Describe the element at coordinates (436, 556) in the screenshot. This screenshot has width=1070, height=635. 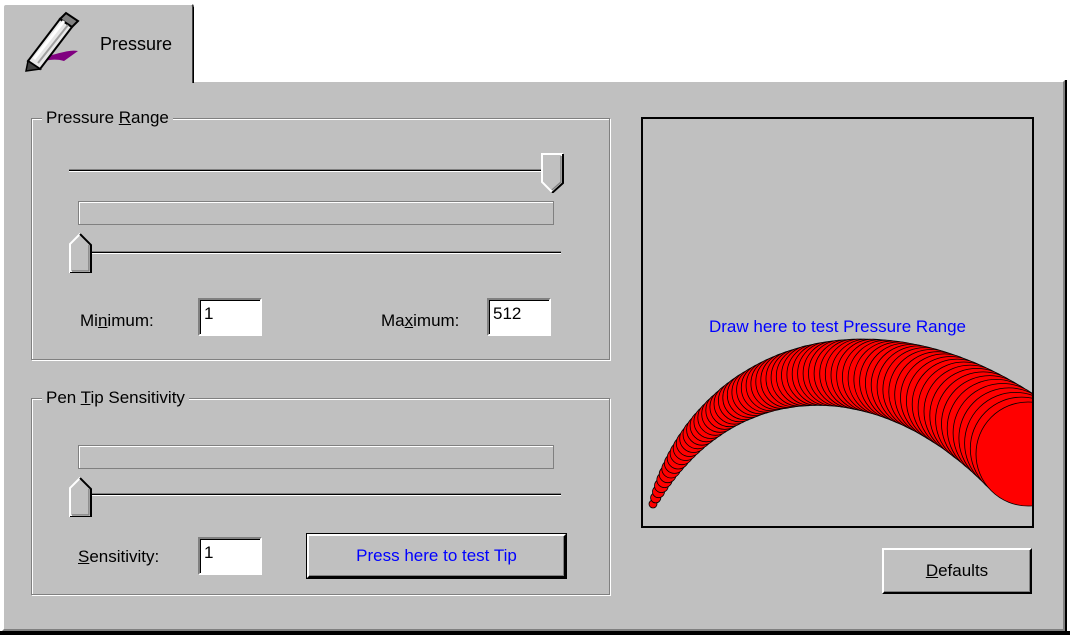
I see `test-tip-button: Press here to test Tip` at that location.